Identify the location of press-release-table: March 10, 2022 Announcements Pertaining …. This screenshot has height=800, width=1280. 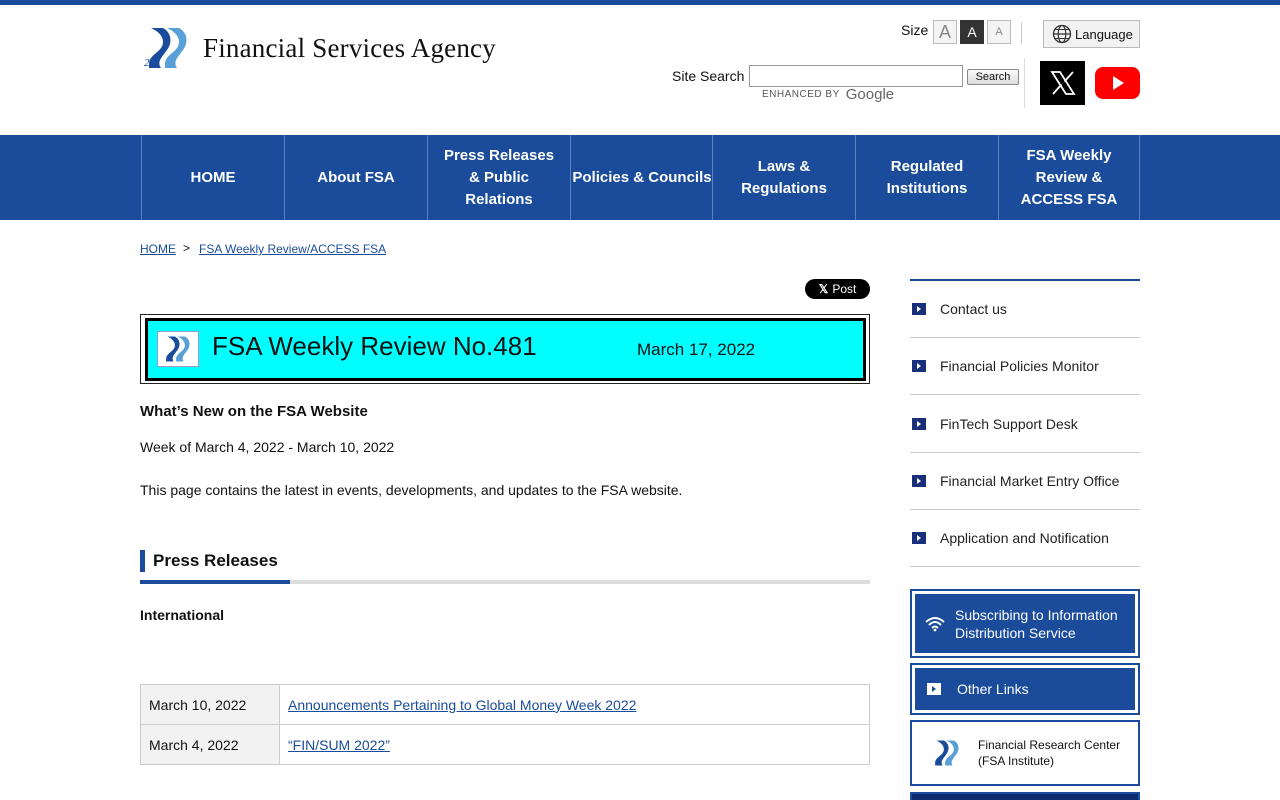
(505, 724).